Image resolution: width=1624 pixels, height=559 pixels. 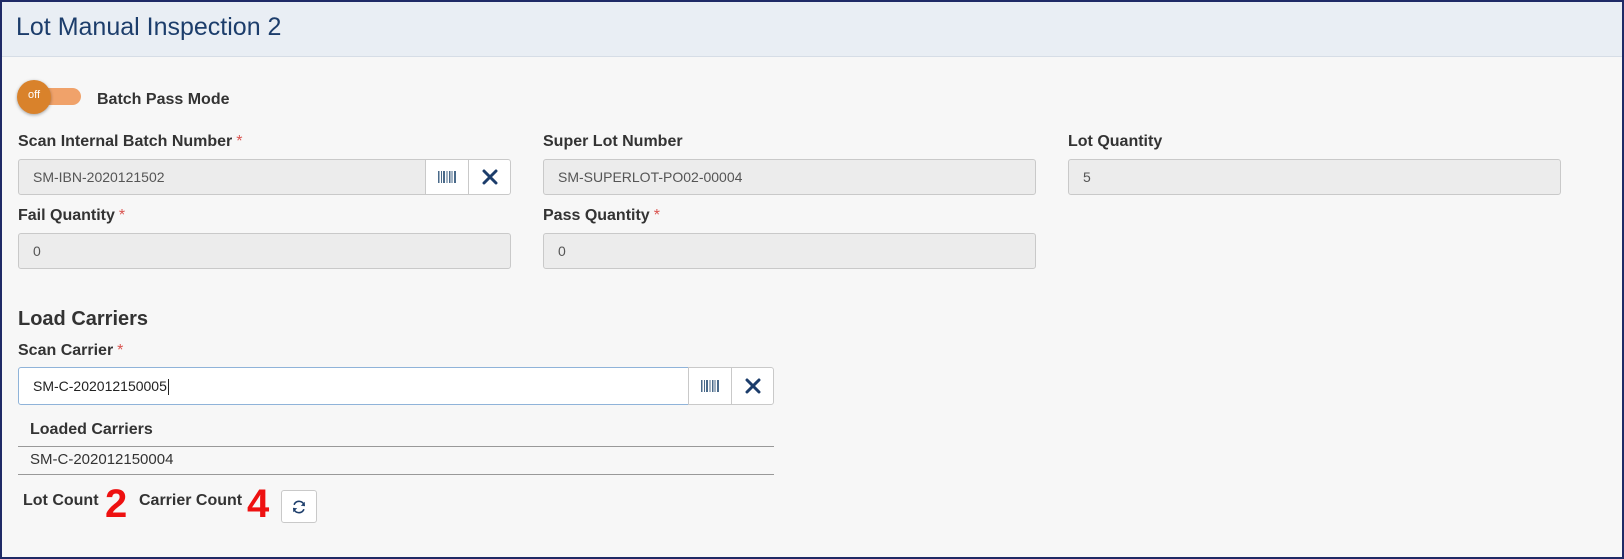 What do you see at coordinates (149, 27) in the screenshot?
I see `page-title: Lot Manual Inspection 2` at bounding box center [149, 27].